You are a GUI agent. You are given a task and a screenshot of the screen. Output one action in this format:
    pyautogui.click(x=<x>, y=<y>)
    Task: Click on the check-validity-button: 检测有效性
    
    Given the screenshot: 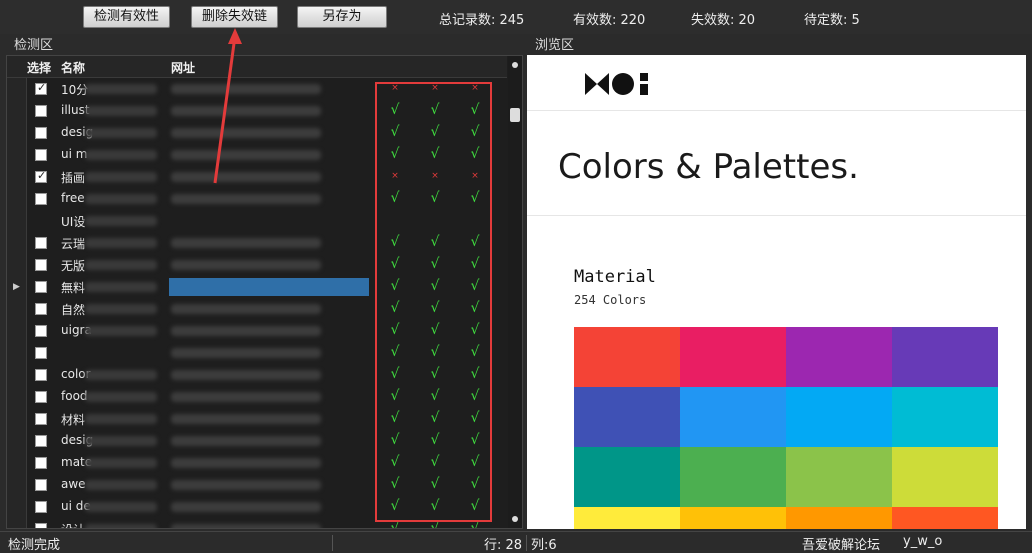 What is the action you would take?
    pyautogui.click(x=126, y=17)
    